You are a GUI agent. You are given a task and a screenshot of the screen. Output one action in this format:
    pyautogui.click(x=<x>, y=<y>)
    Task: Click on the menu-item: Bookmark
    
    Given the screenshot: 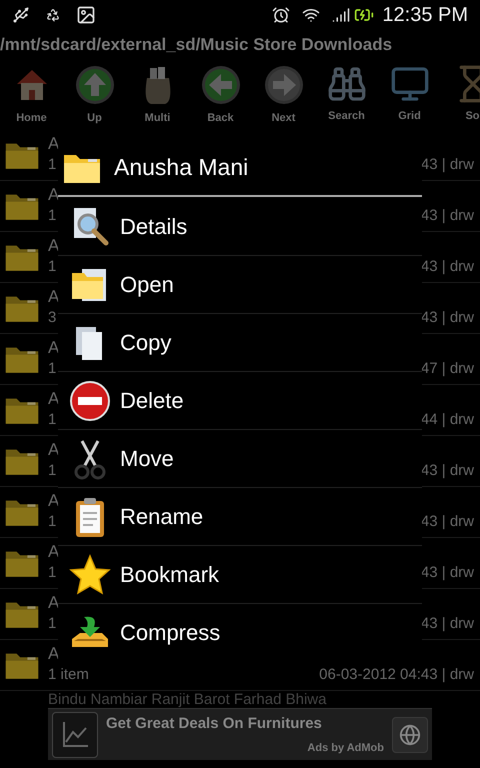 What is the action you would take?
    pyautogui.click(x=240, y=574)
    